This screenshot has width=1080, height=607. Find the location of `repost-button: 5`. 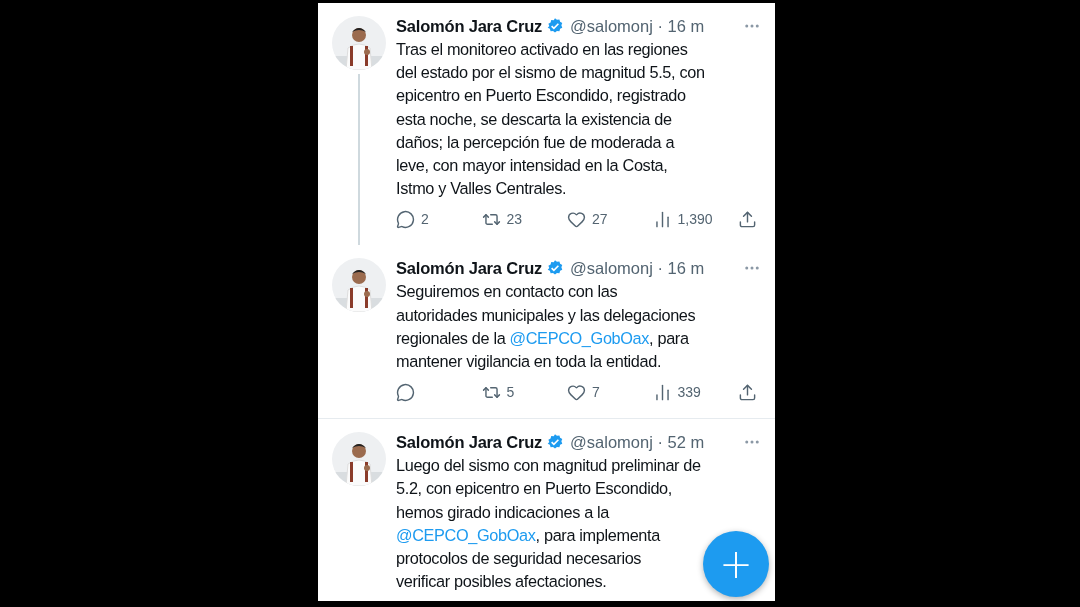

repost-button: 5 is located at coordinates (516, 392).